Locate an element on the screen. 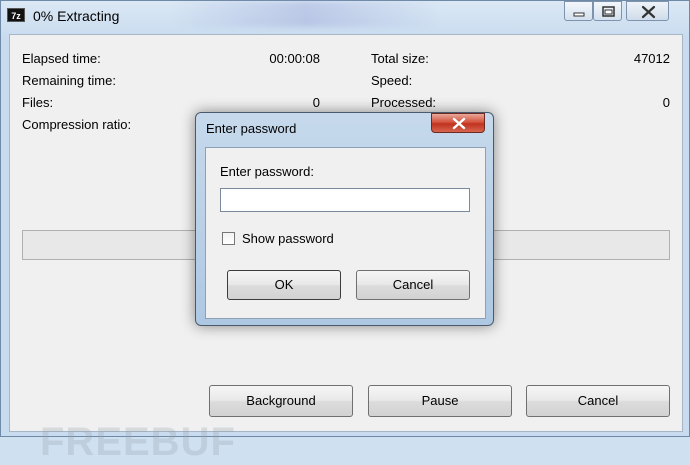 The image size is (690, 465). speed-label: Speed: is located at coordinates (392, 80).